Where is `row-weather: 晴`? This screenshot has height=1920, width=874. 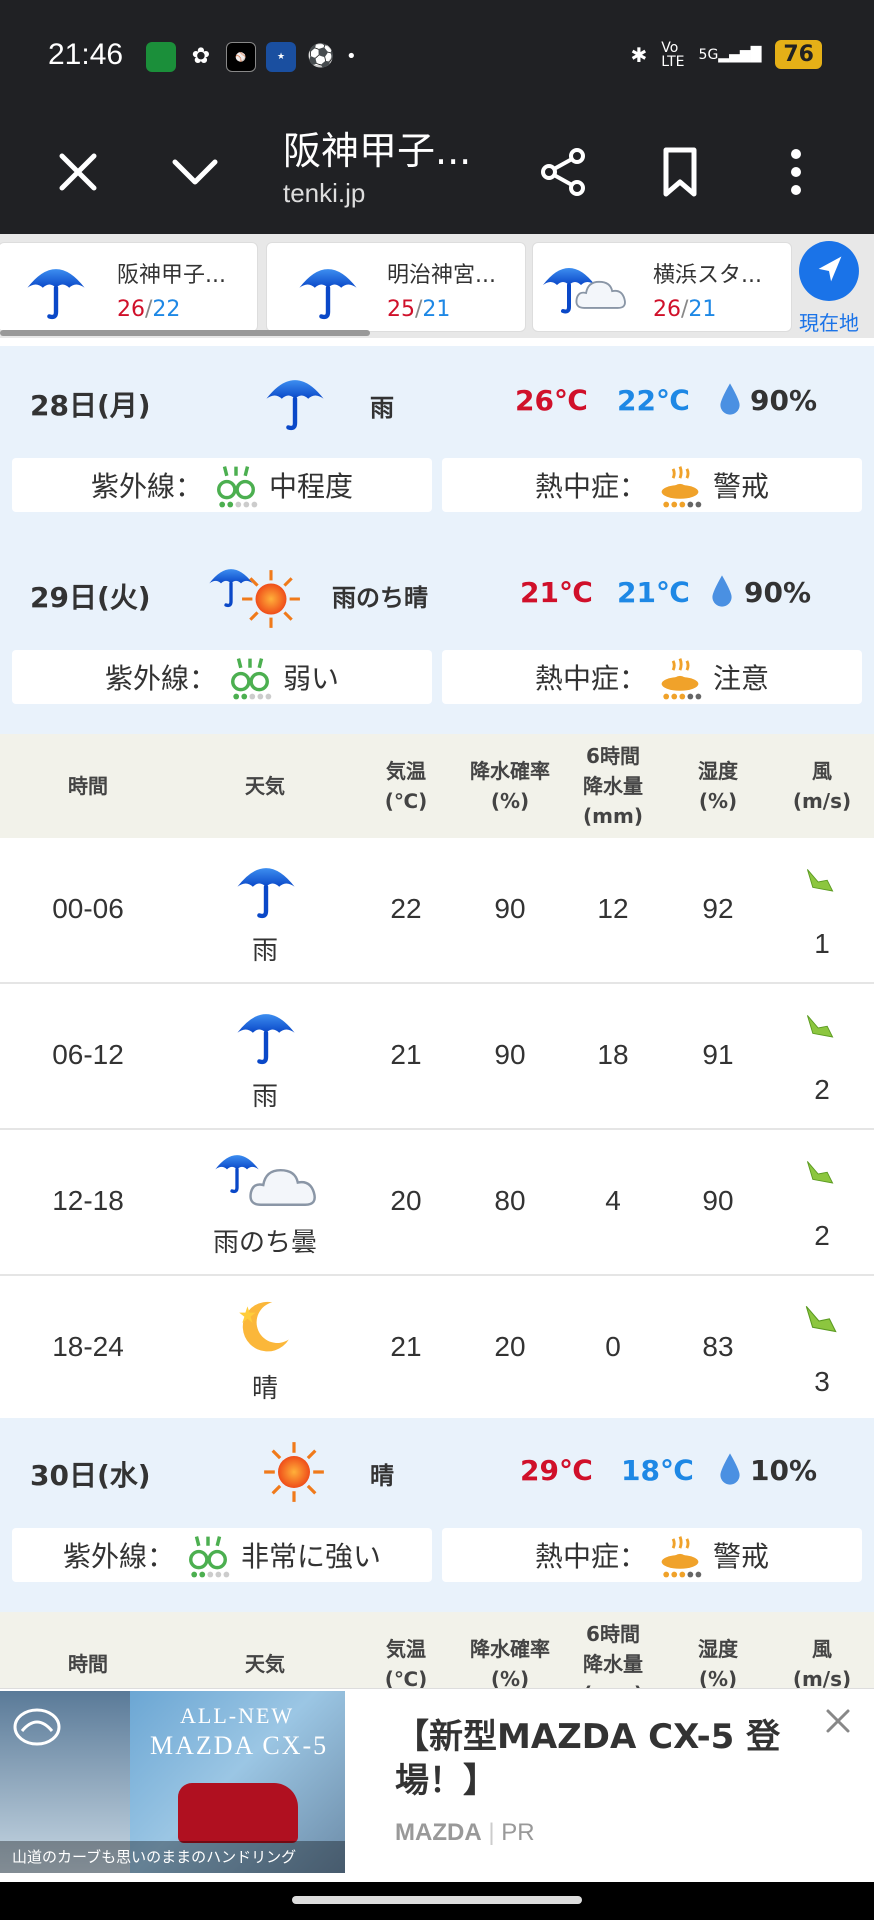
row-weather: 晴 is located at coordinates (264, 1389).